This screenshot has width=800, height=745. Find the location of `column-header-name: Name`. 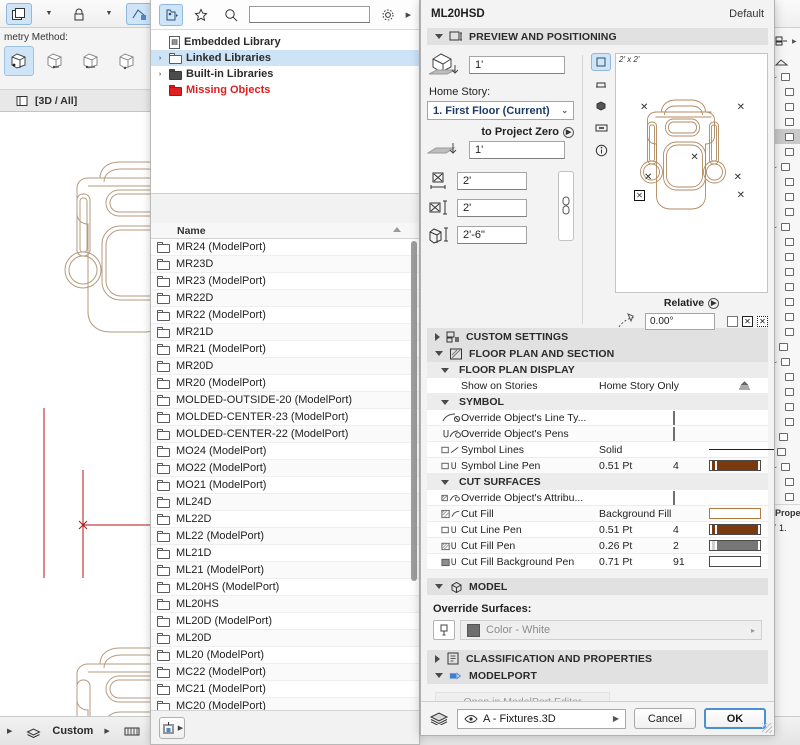

column-header-name: Name is located at coordinates (191, 231).